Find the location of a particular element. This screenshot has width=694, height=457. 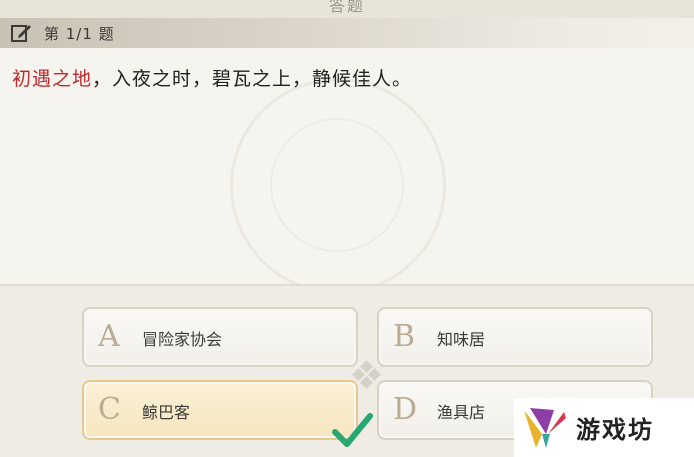

decor-circle-inner is located at coordinates (337, 185).